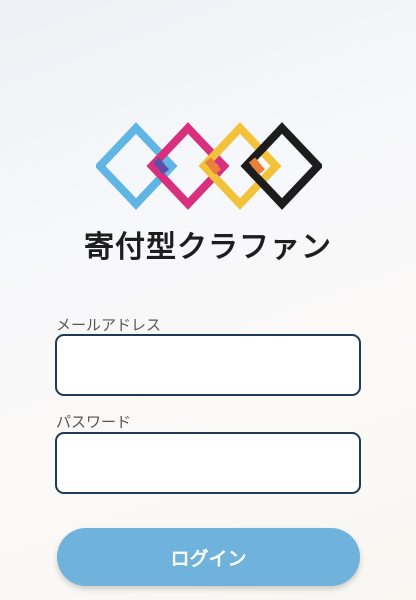  Describe the element at coordinates (109, 325) in the screenshot. I see `email-label: メールアドレス` at that location.